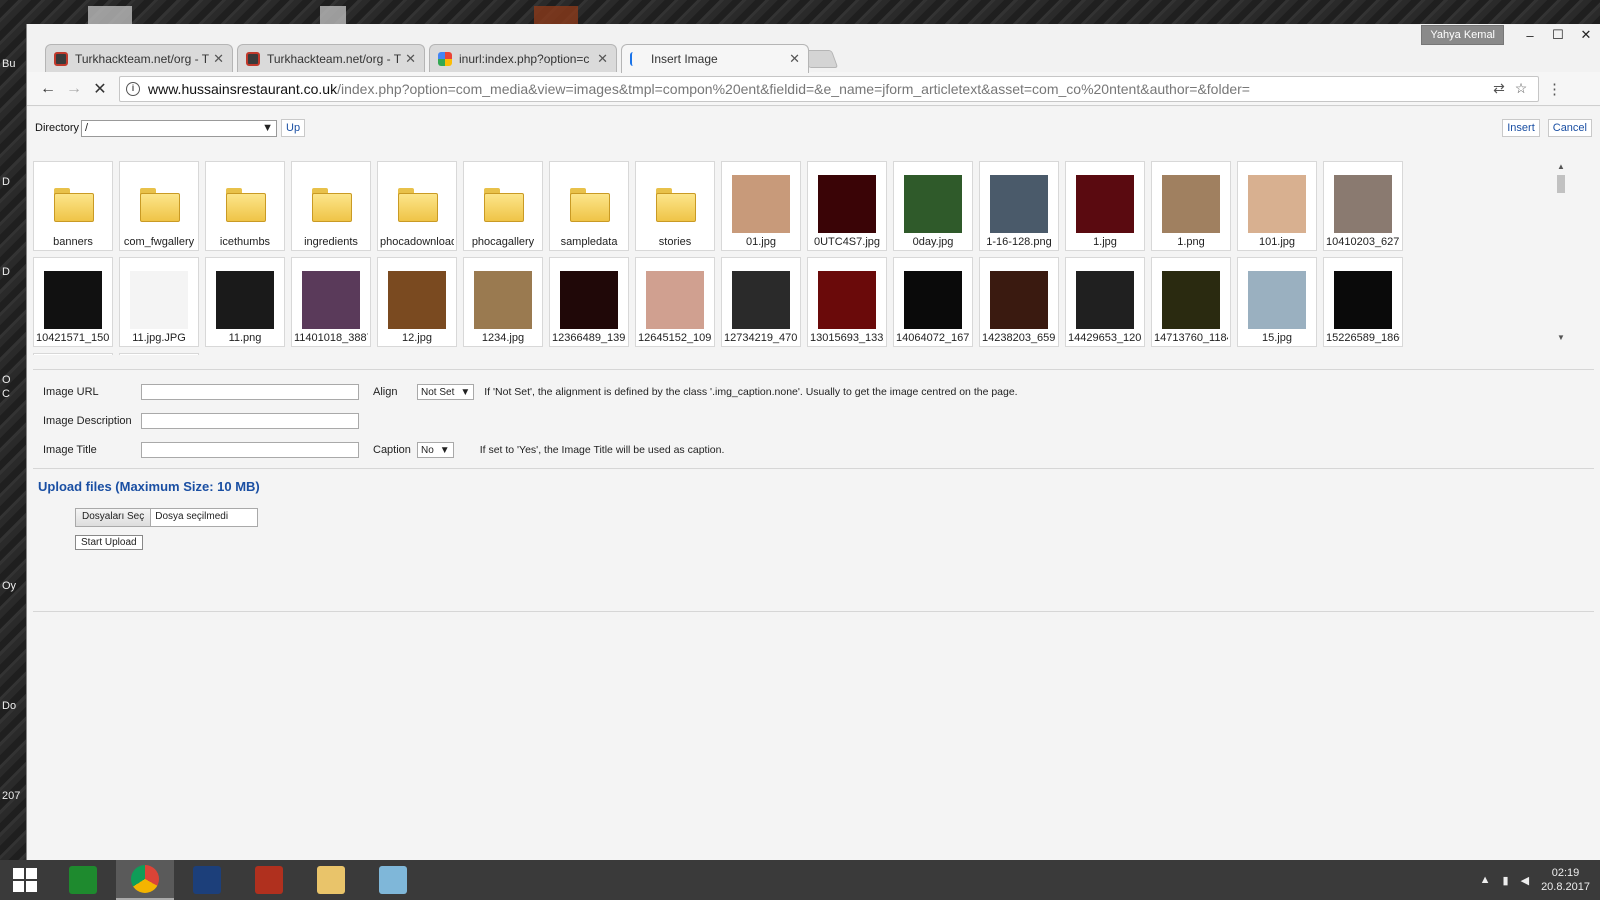 This screenshot has height=900, width=1600. I want to click on align-select: Not Set ▼, so click(446, 392).